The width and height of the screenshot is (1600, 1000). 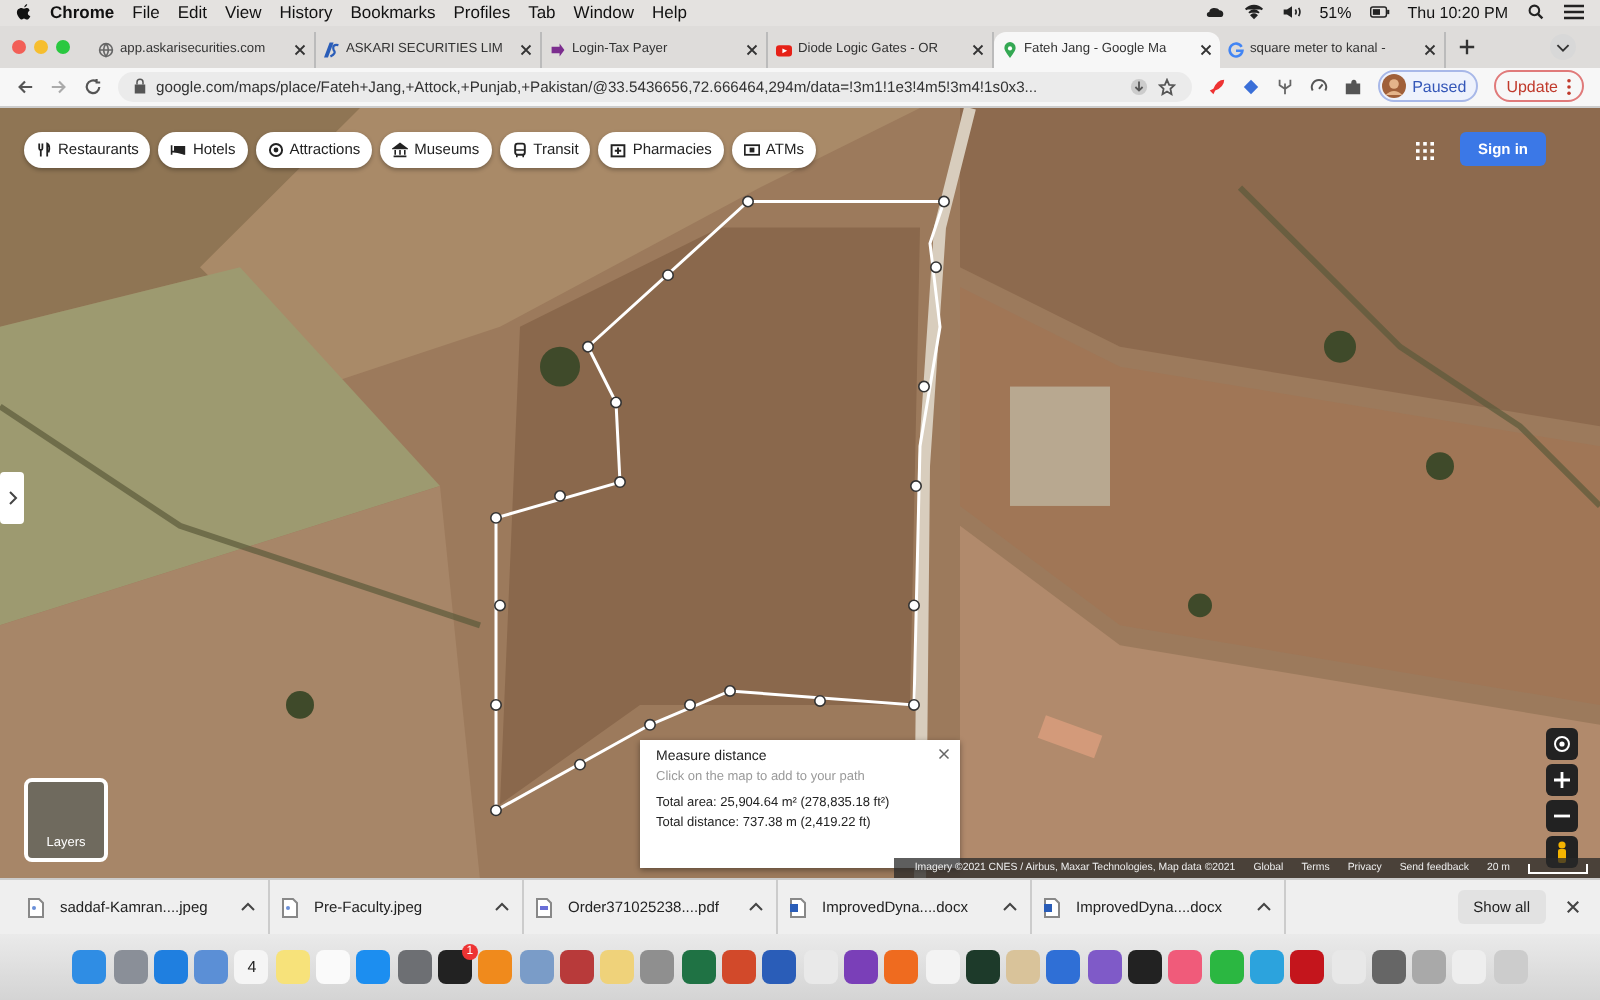 What do you see at coordinates (400, 149) in the screenshot?
I see `museum-icon` at bounding box center [400, 149].